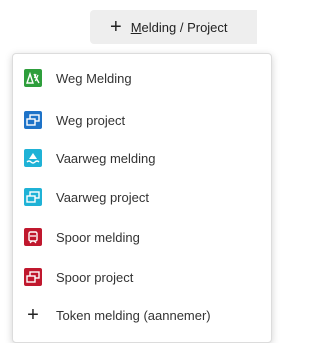 This screenshot has width=320, height=343. I want to click on rail-warning-icon, so click(33, 237).